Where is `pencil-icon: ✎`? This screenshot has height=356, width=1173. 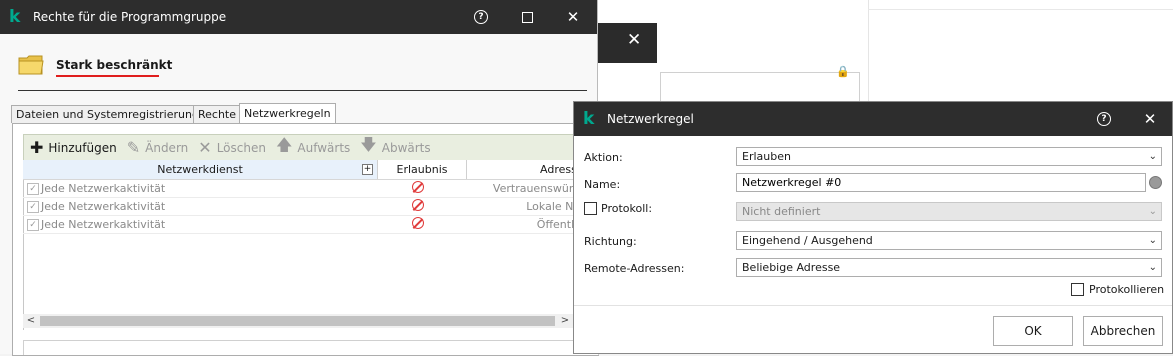
pencil-icon: ✎ is located at coordinates (133, 147).